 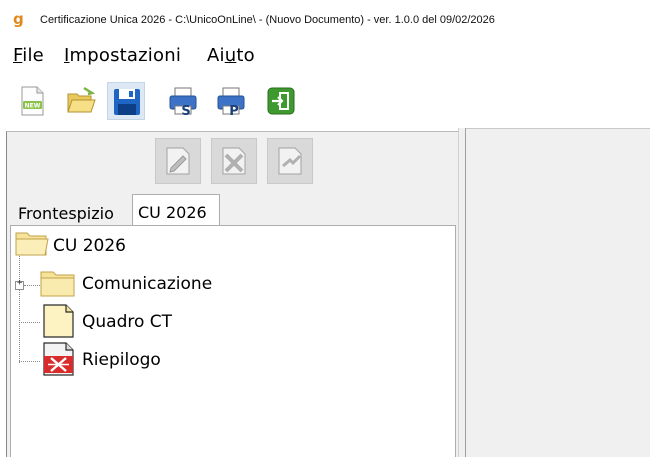 I want to click on print-p-icon: P, so click(x=231, y=102).